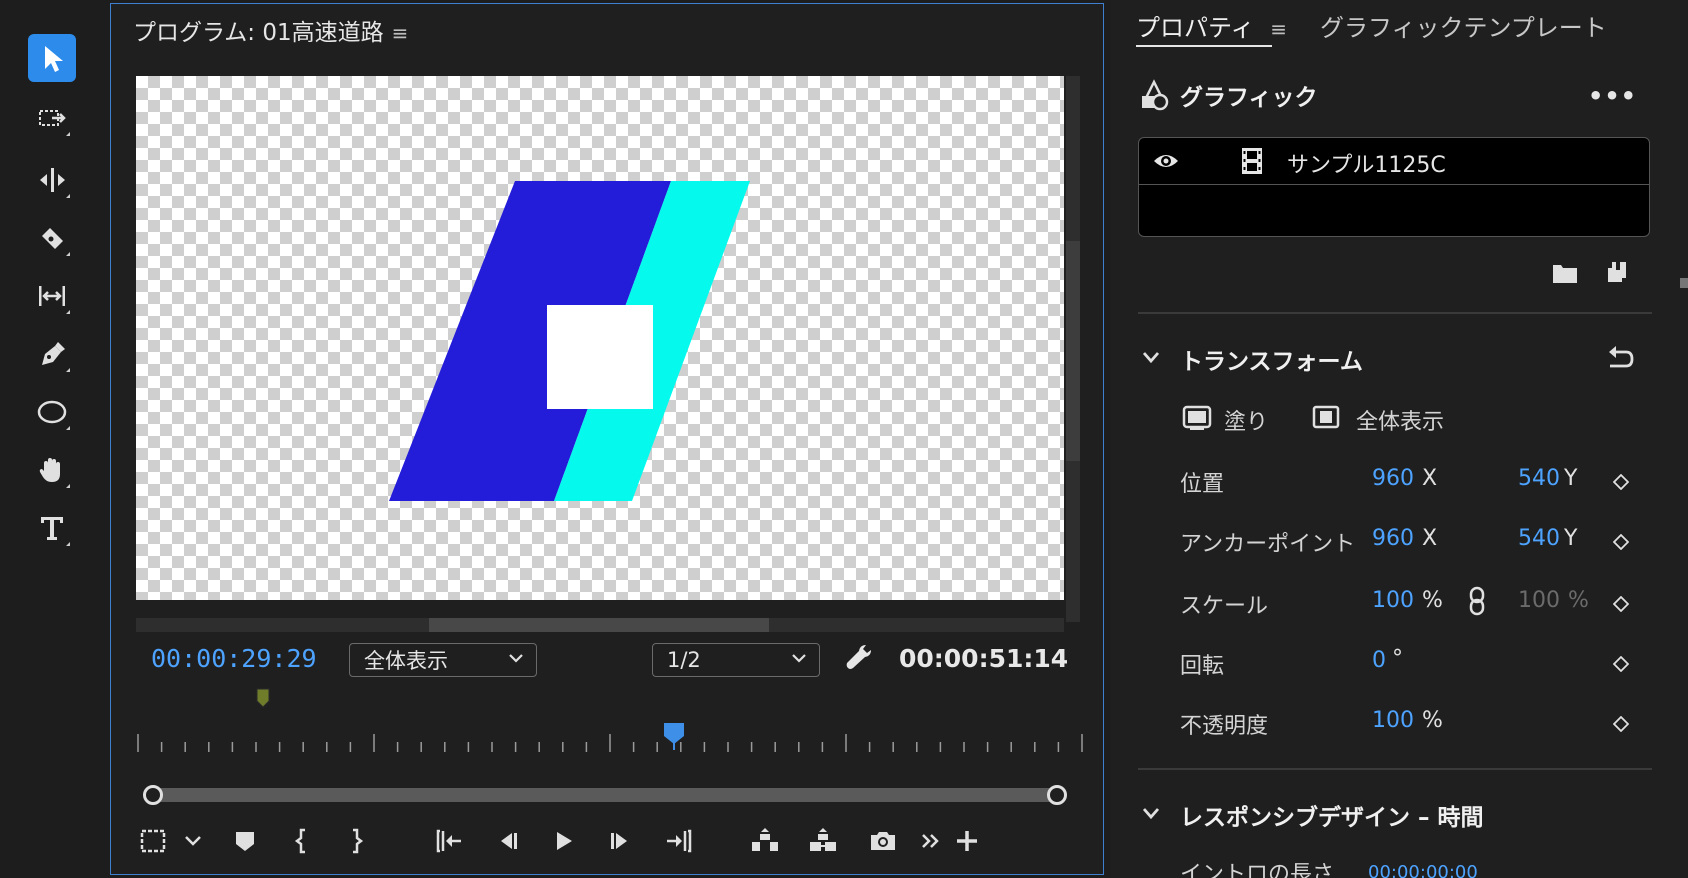 The width and height of the screenshot is (1688, 878). What do you see at coordinates (674, 736) in the screenshot?
I see `playhead` at bounding box center [674, 736].